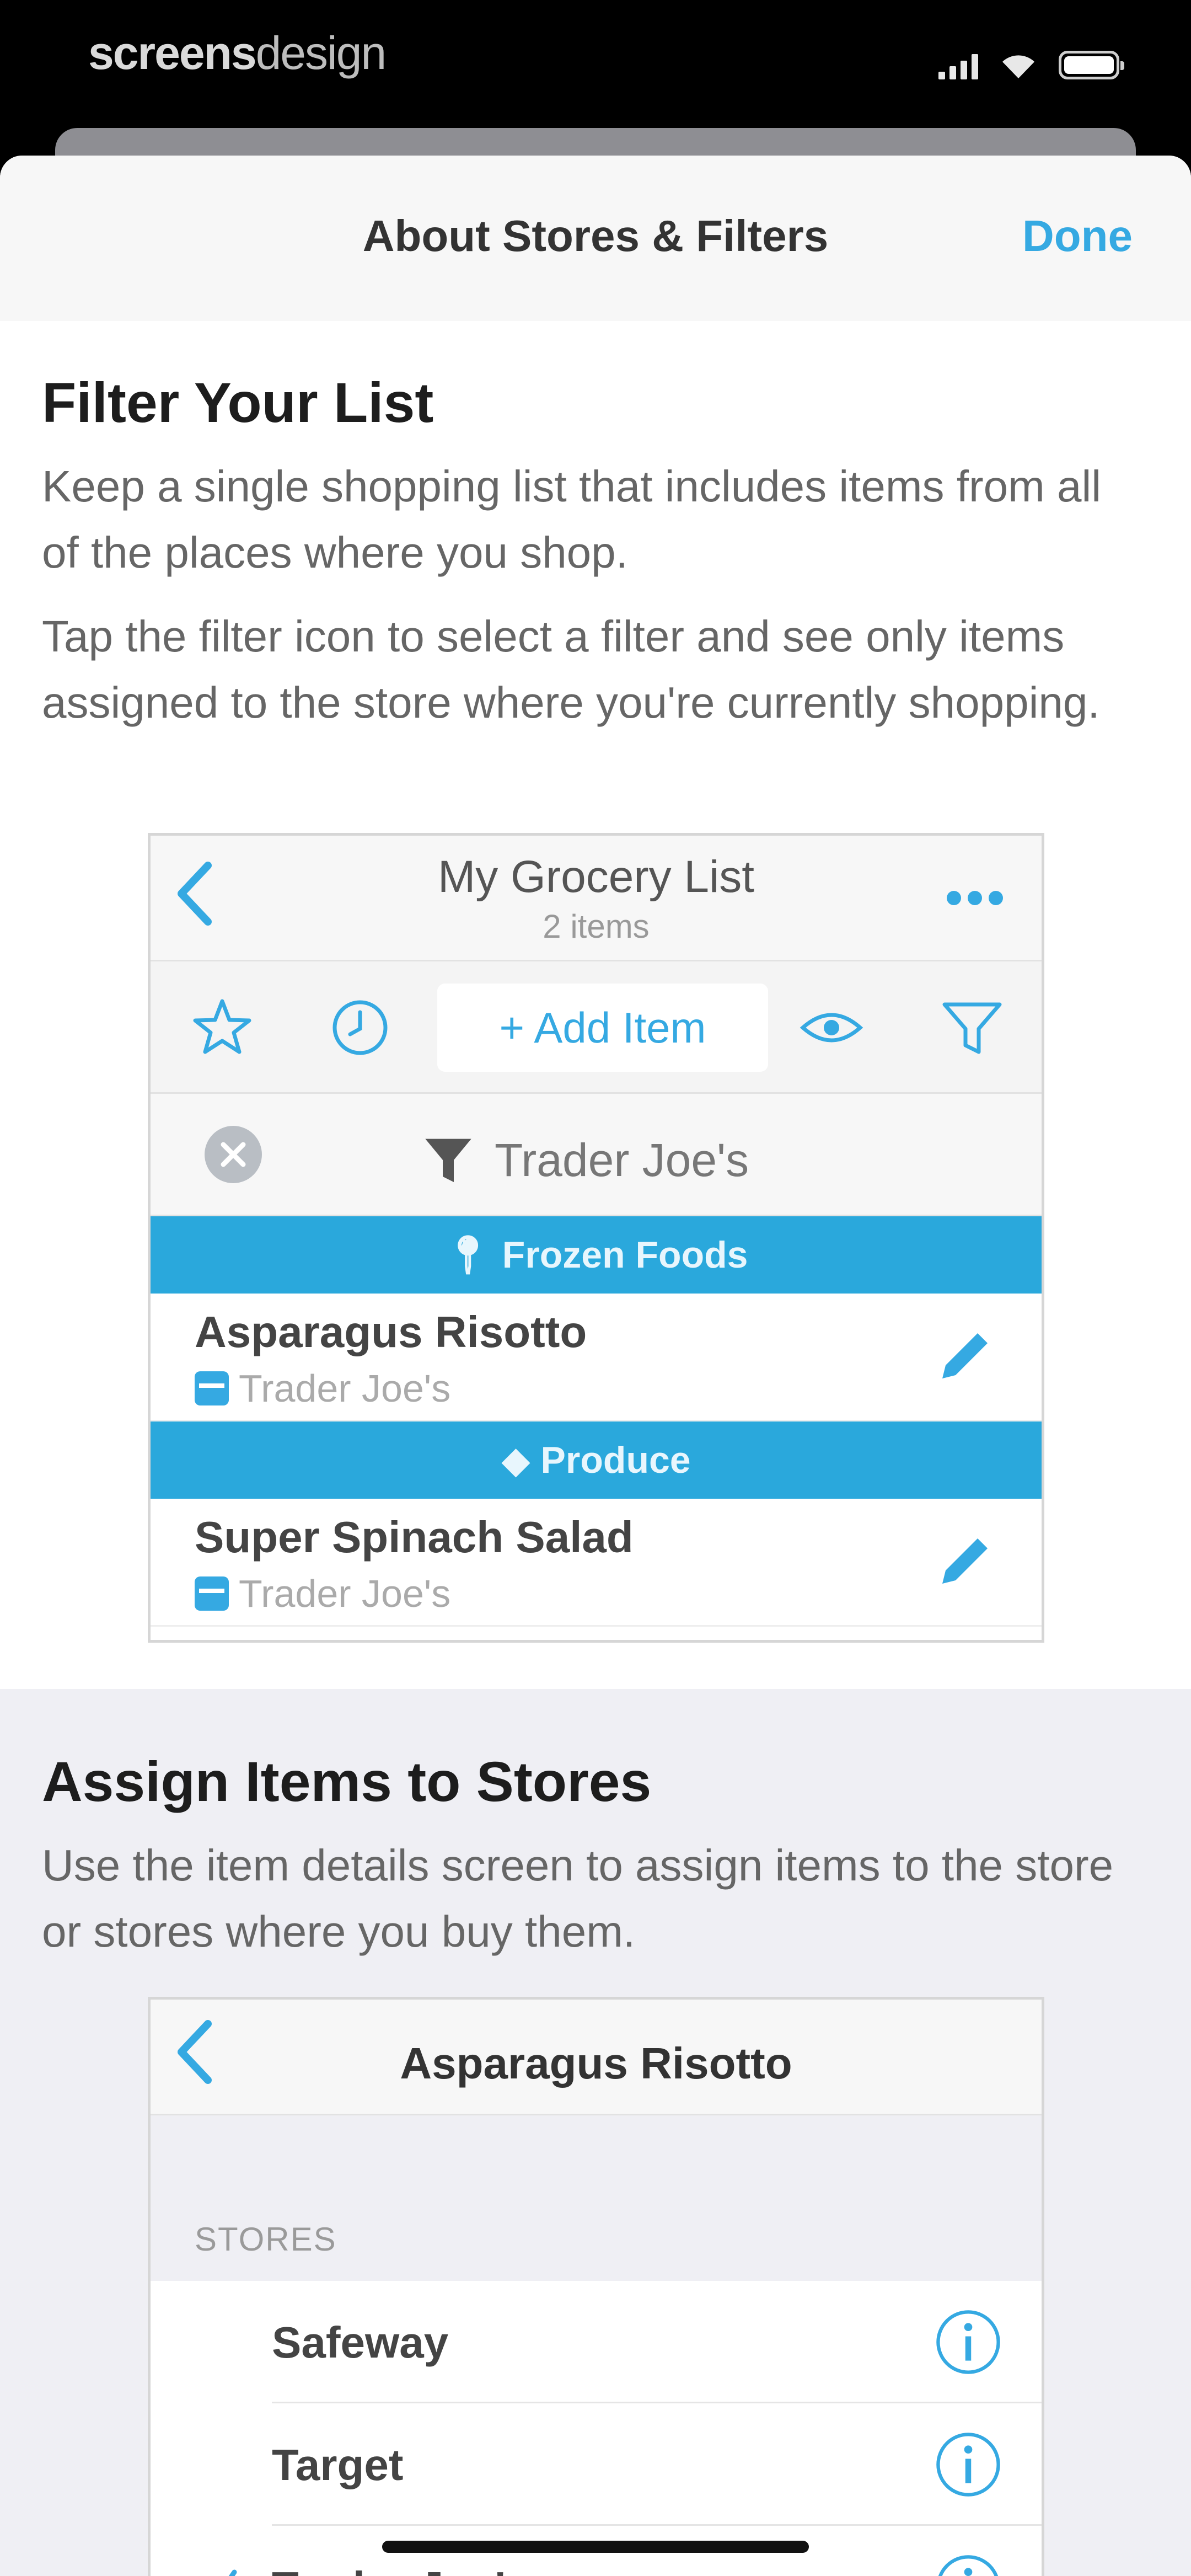 This screenshot has height=2576, width=1191. What do you see at coordinates (1091, 65) in the screenshot?
I see `battery-icon` at bounding box center [1091, 65].